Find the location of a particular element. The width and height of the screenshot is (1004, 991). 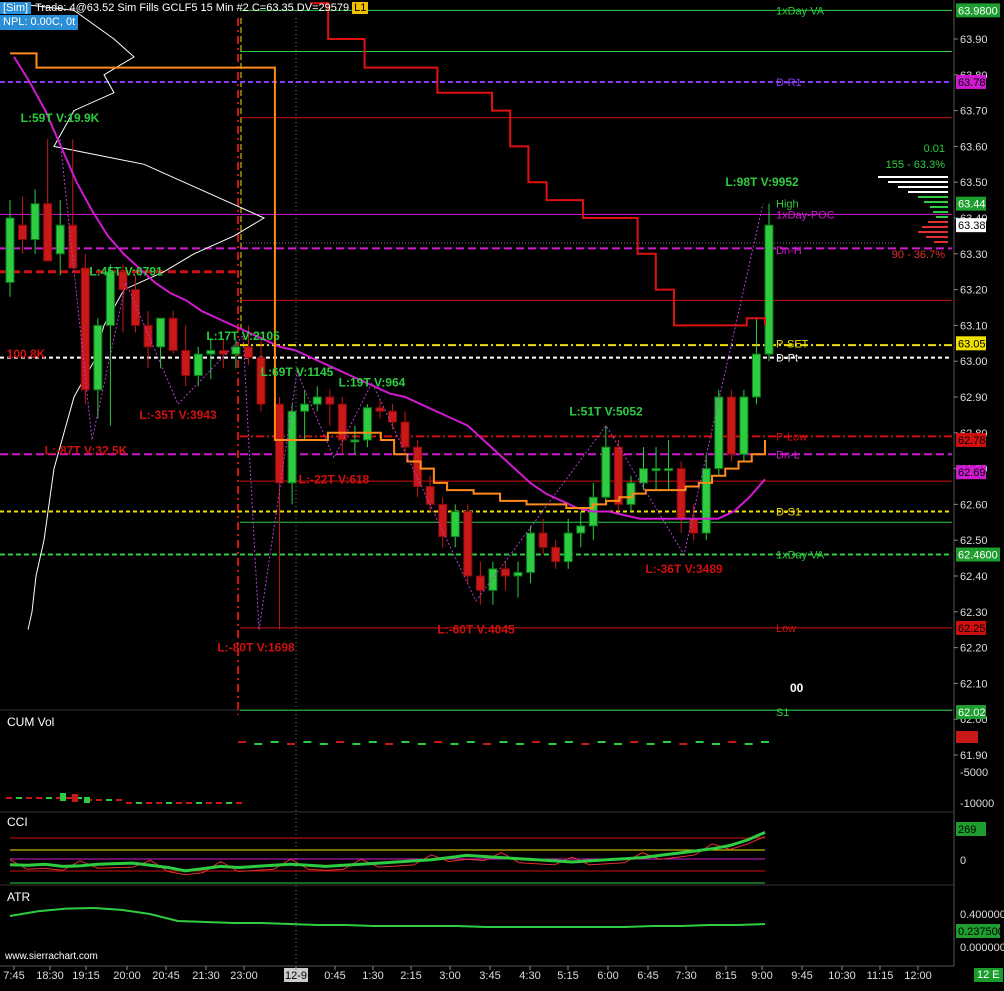

swing-label: L:-87T V:32.5K is located at coordinates (86, 451).